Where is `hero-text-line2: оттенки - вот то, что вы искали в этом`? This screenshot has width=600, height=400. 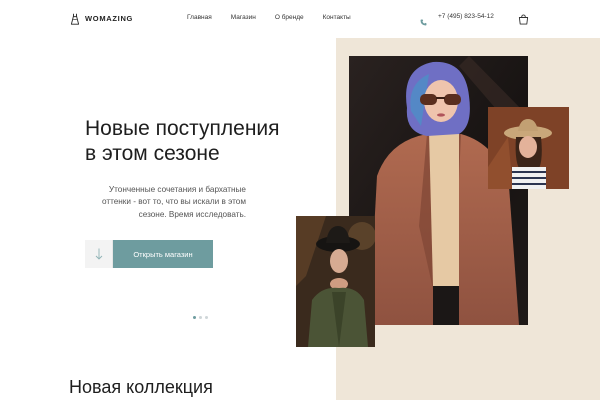 hero-text-line2: оттенки - вот то, что вы искали в этом is located at coordinates (173, 202).